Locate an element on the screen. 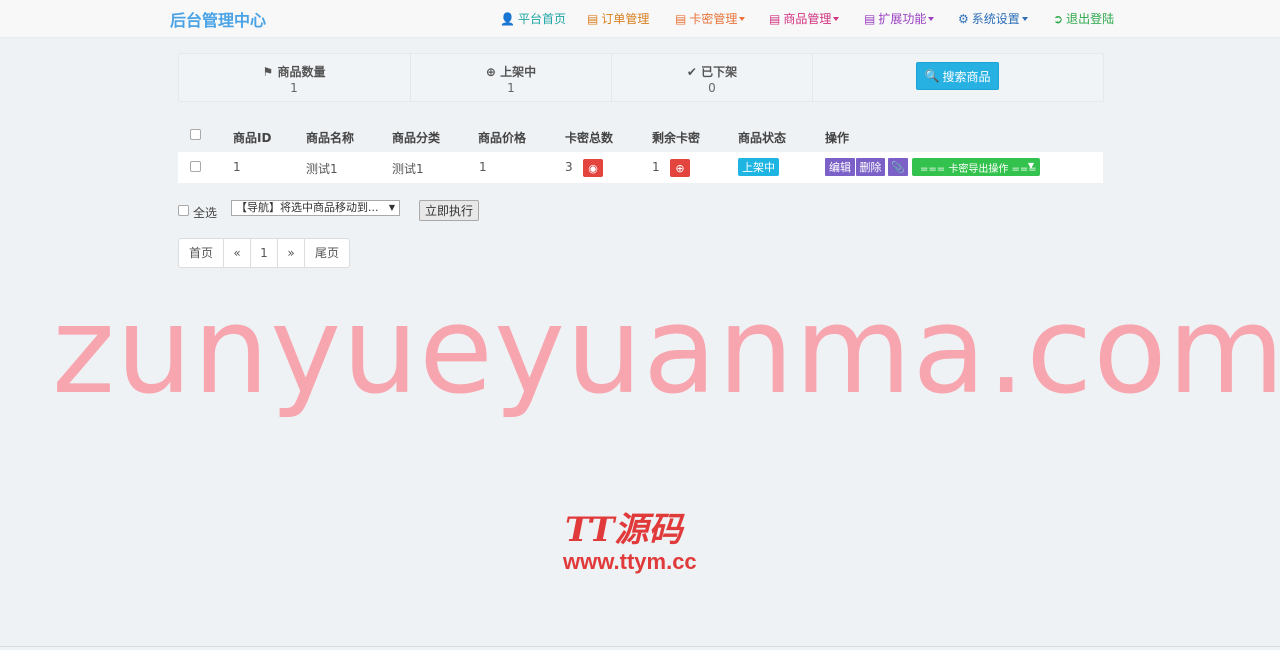 Image resolution: width=1280 pixels, height=650 pixels. user-icon: 👤 is located at coordinates (507, 19).